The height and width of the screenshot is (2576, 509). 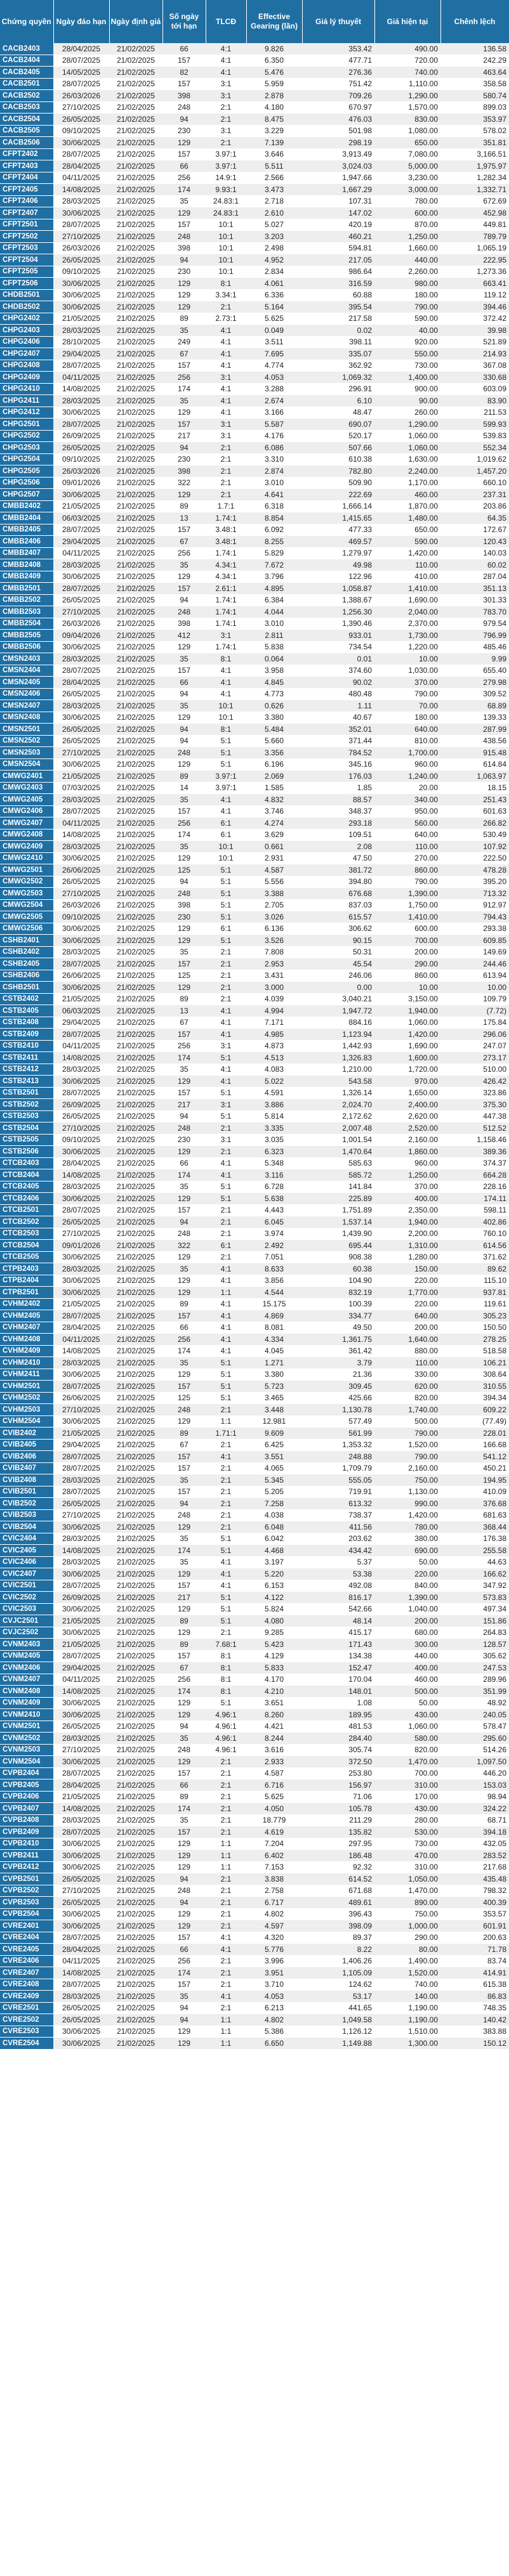 What do you see at coordinates (338, 1844) in the screenshot?
I see `table-cell: 297.95` at bounding box center [338, 1844].